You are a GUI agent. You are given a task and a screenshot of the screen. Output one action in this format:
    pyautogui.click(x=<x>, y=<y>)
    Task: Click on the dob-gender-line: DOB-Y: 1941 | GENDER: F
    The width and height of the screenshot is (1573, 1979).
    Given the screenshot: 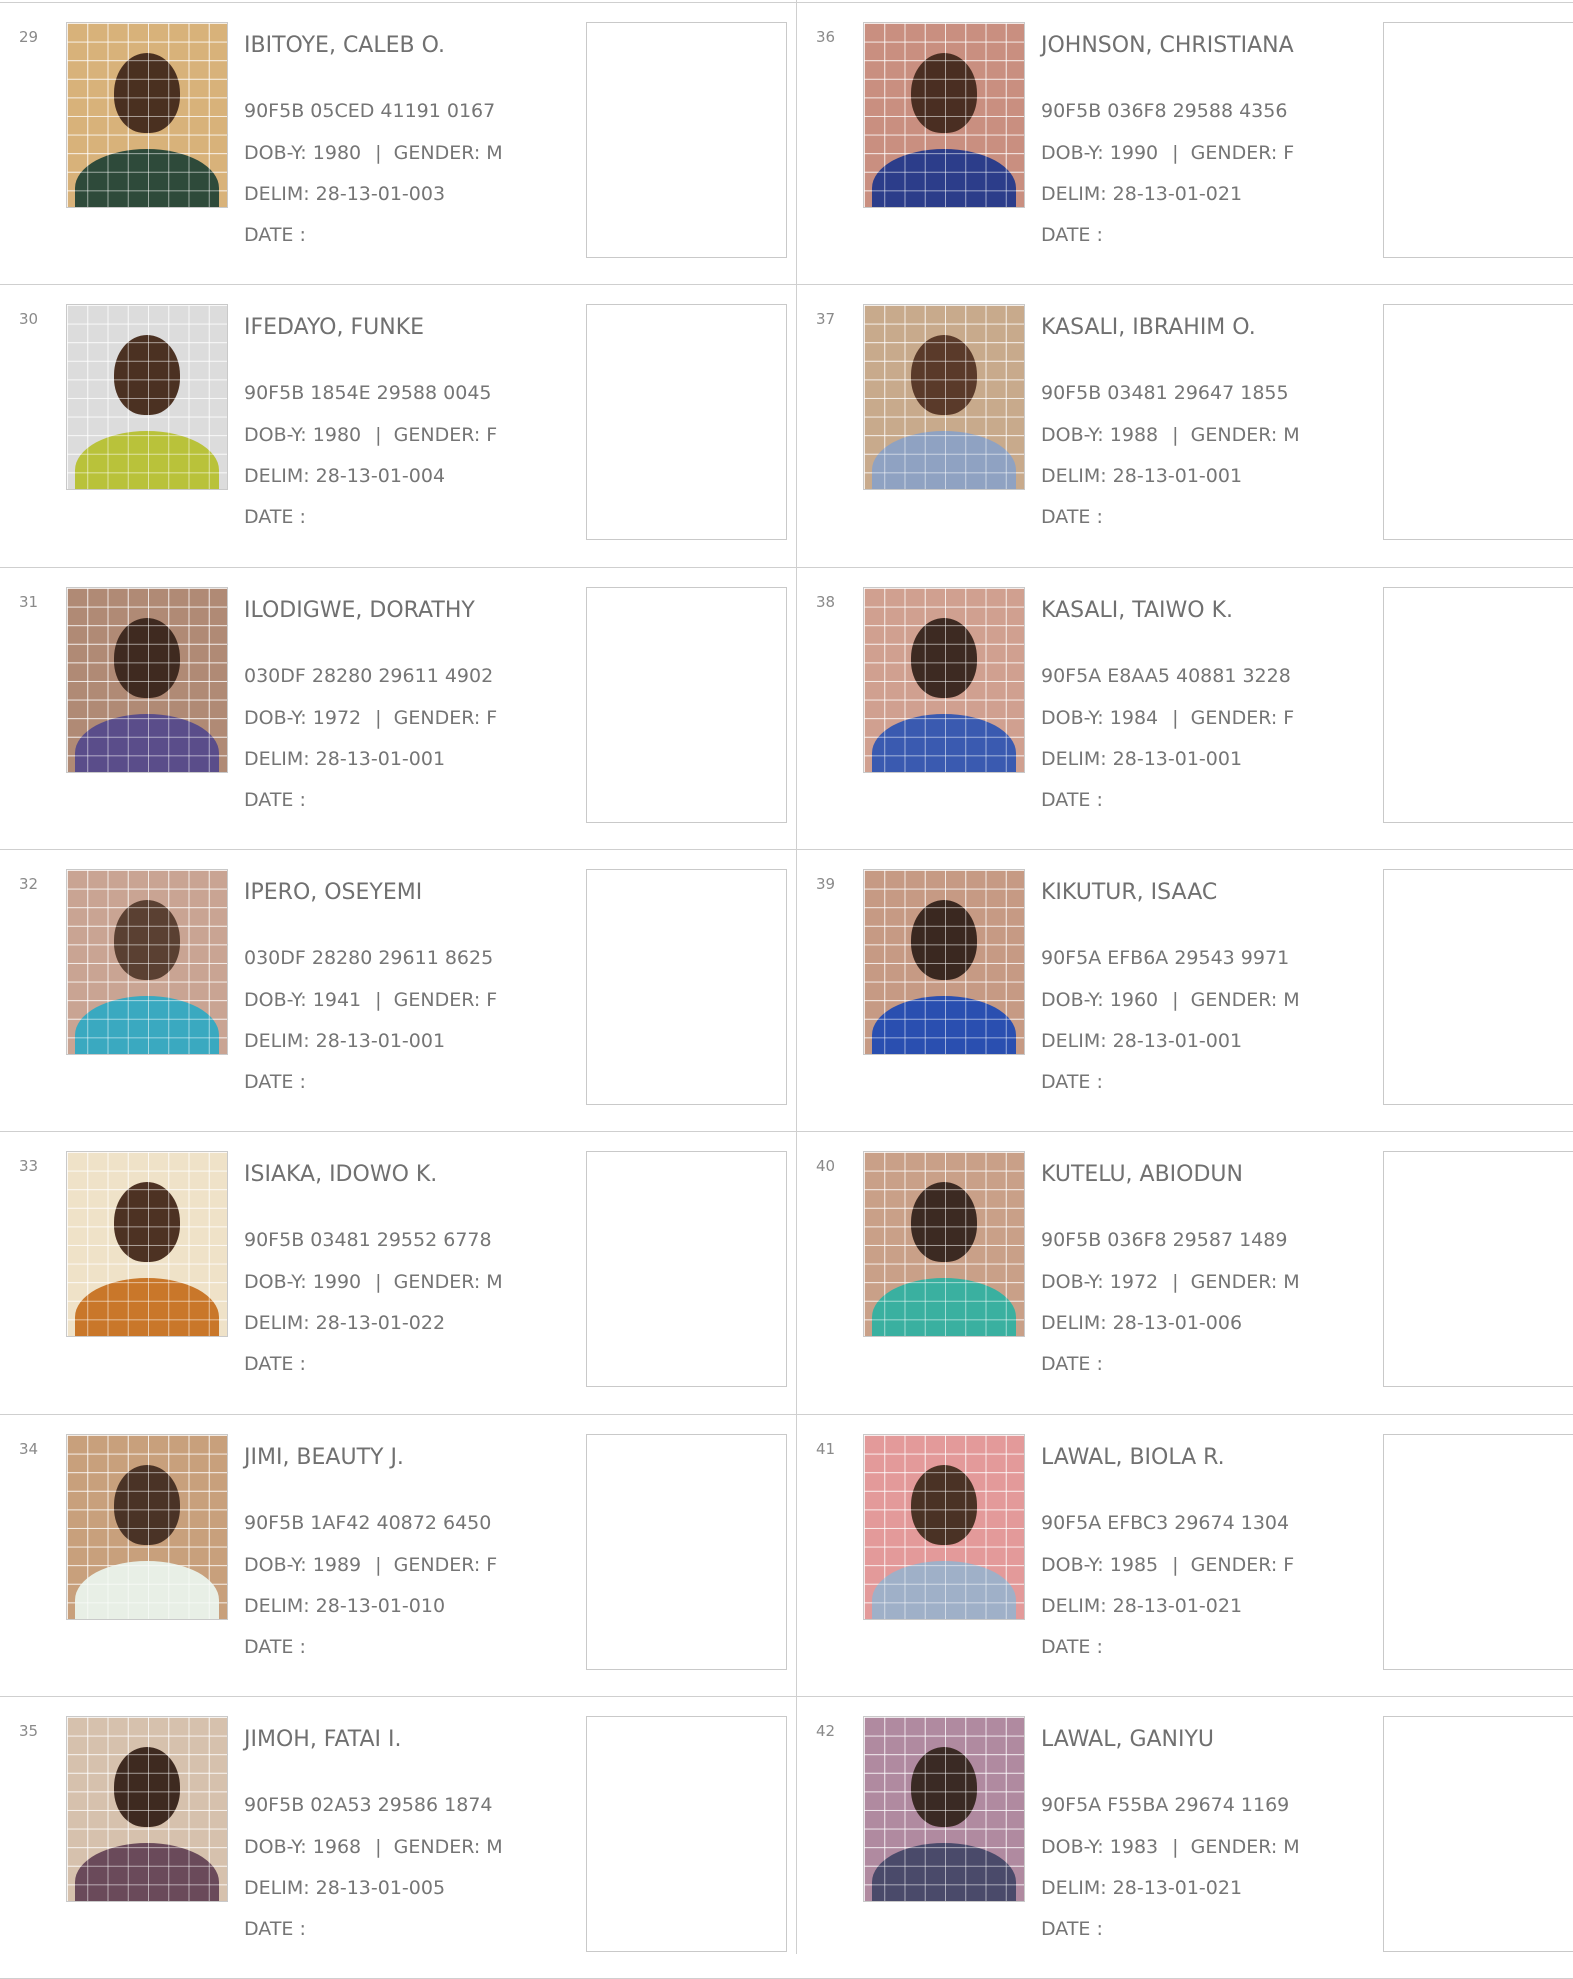 What is the action you would take?
    pyautogui.click(x=370, y=1000)
    